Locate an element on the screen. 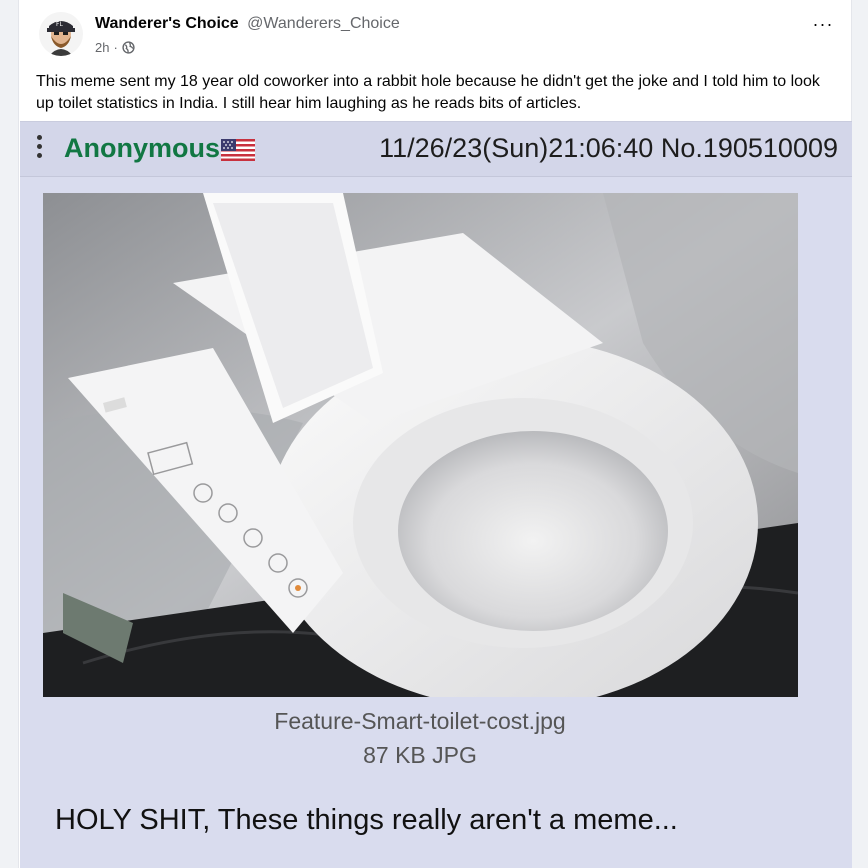  meme-post-info: 11/26/23(Sun)21:06:40 No.190510009 is located at coordinates (608, 148).